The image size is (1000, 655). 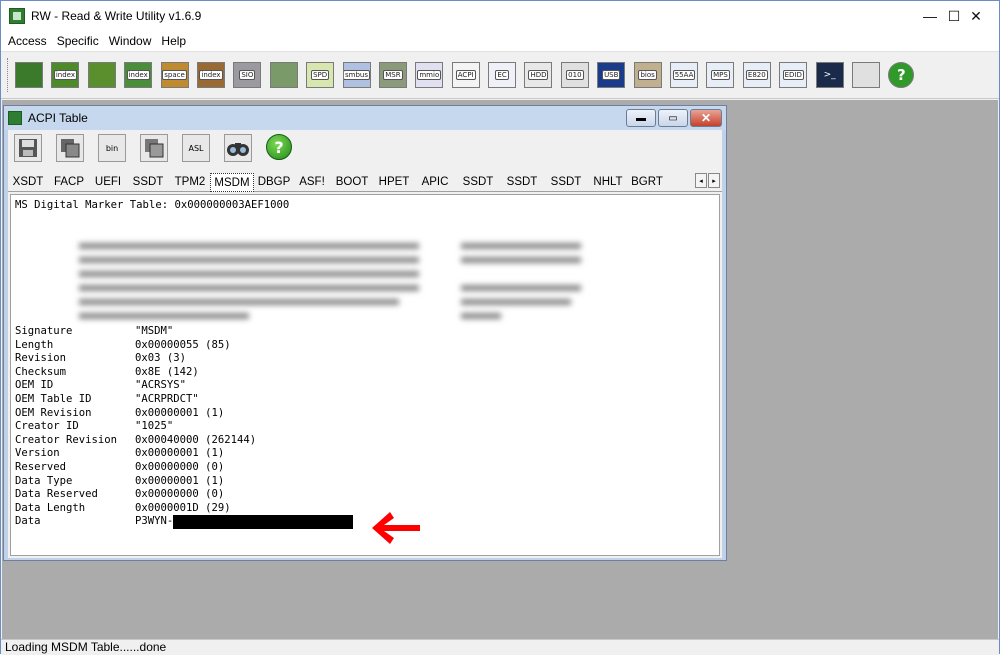 I want to click on tab-hpet-9: HPET, so click(x=394, y=181).